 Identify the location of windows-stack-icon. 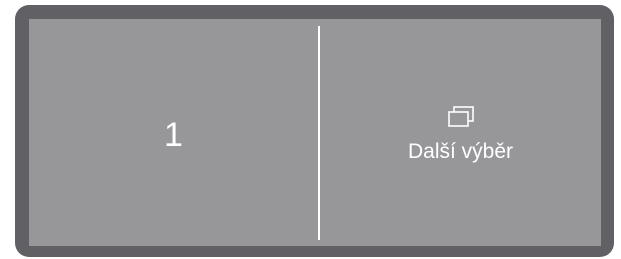
(460, 116).